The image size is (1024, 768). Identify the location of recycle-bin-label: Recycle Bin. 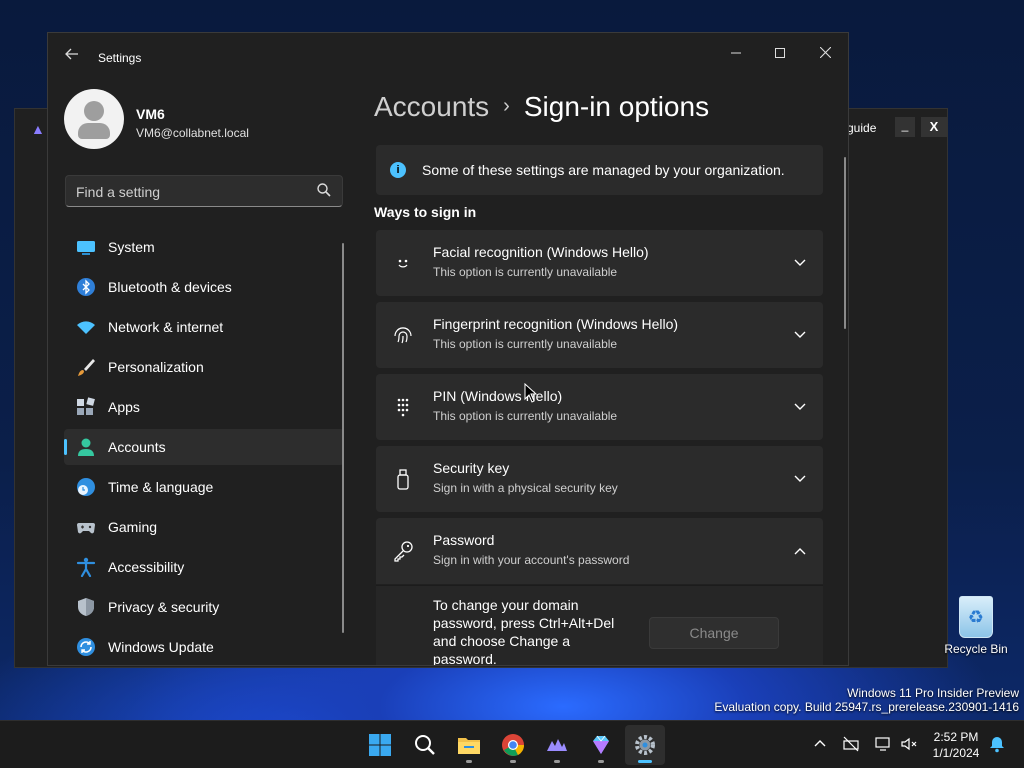
(976, 649).